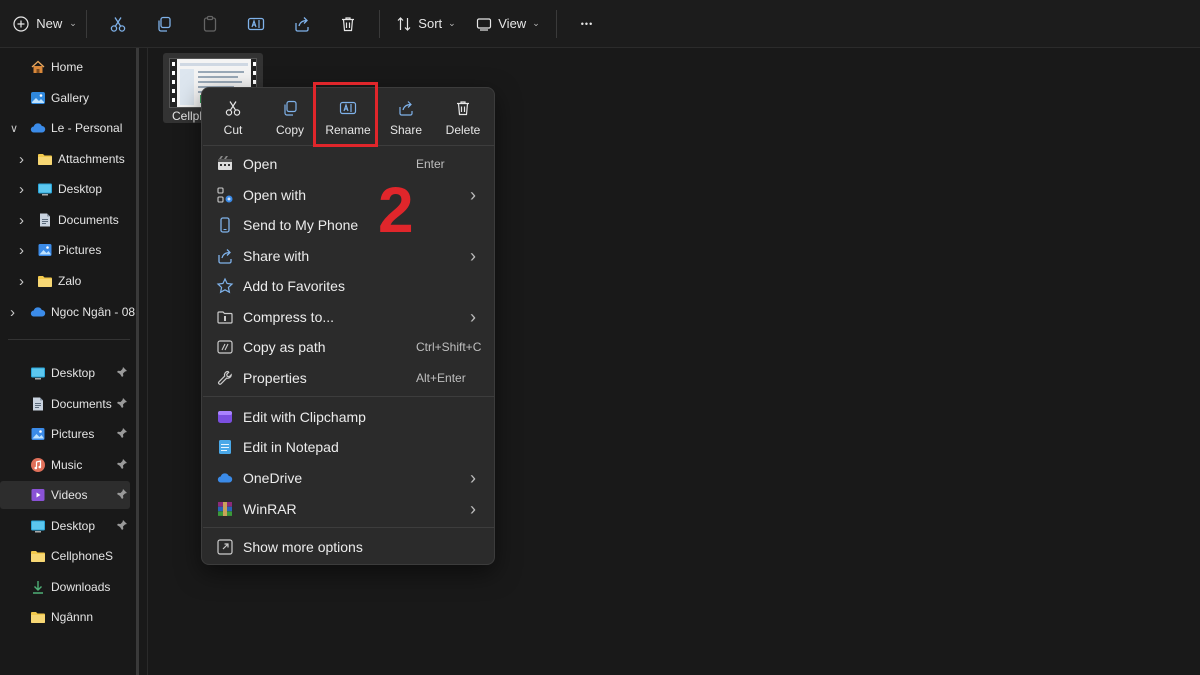 This screenshot has width=1200, height=675. Describe the element at coordinates (38, 67) in the screenshot. I see `home-icon` at that location.